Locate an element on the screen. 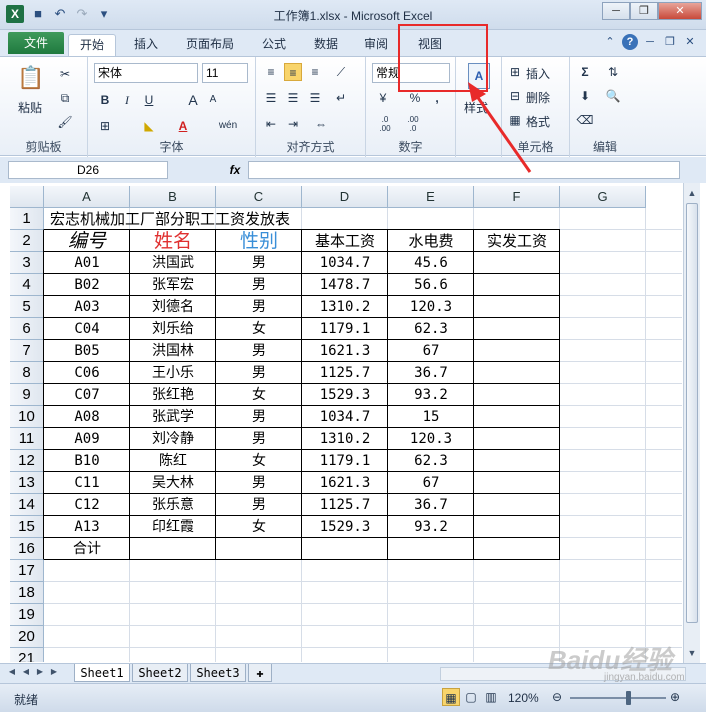 This screenshot has height=712, width=706. insert-cells-icon: ⊞ is located at coordinates (515, 72).